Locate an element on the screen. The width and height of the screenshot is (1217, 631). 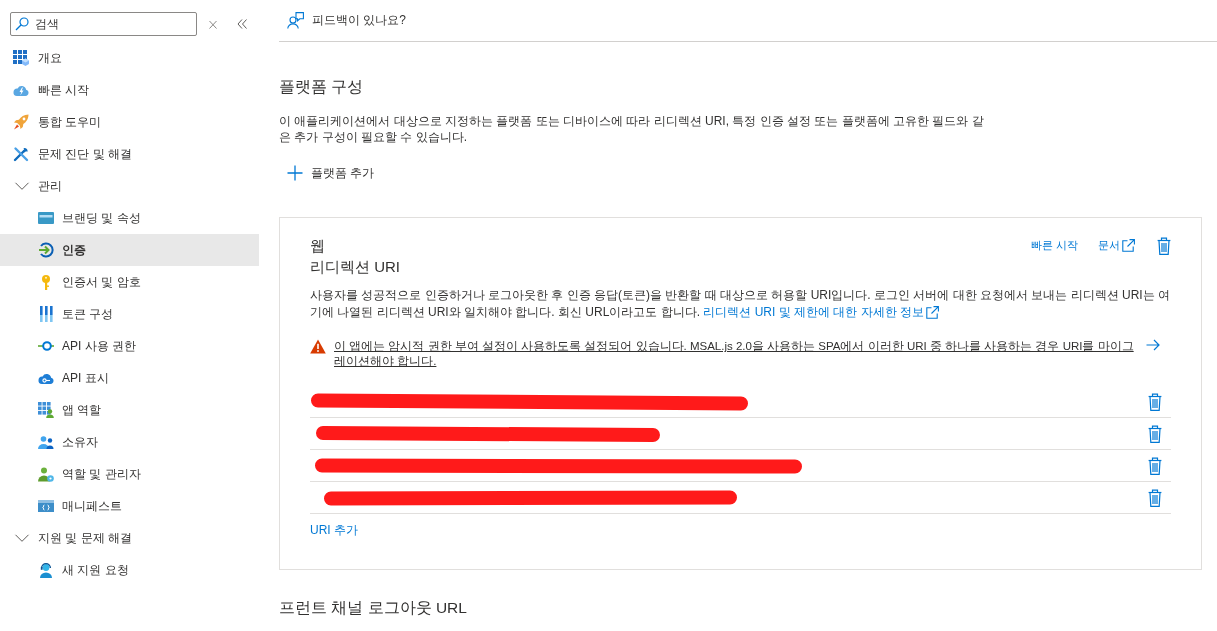
redirect-description: 사용자를 성공적으로 인증하거나 로그아웃한 후 인증 응답(토큰)을 반환할 때 대상으로 허용할 URI입니다. 로그인 서버에 대한 요청에서 보내는 리디렉션 URI는 여기에 나열된 리디렉션 URI와 일치해야 합니다. 회신 URL이라고도 합니다. 리디렉션 URI 및 제한에 대한 자세한 정보 is located at coordinates (740, 304).